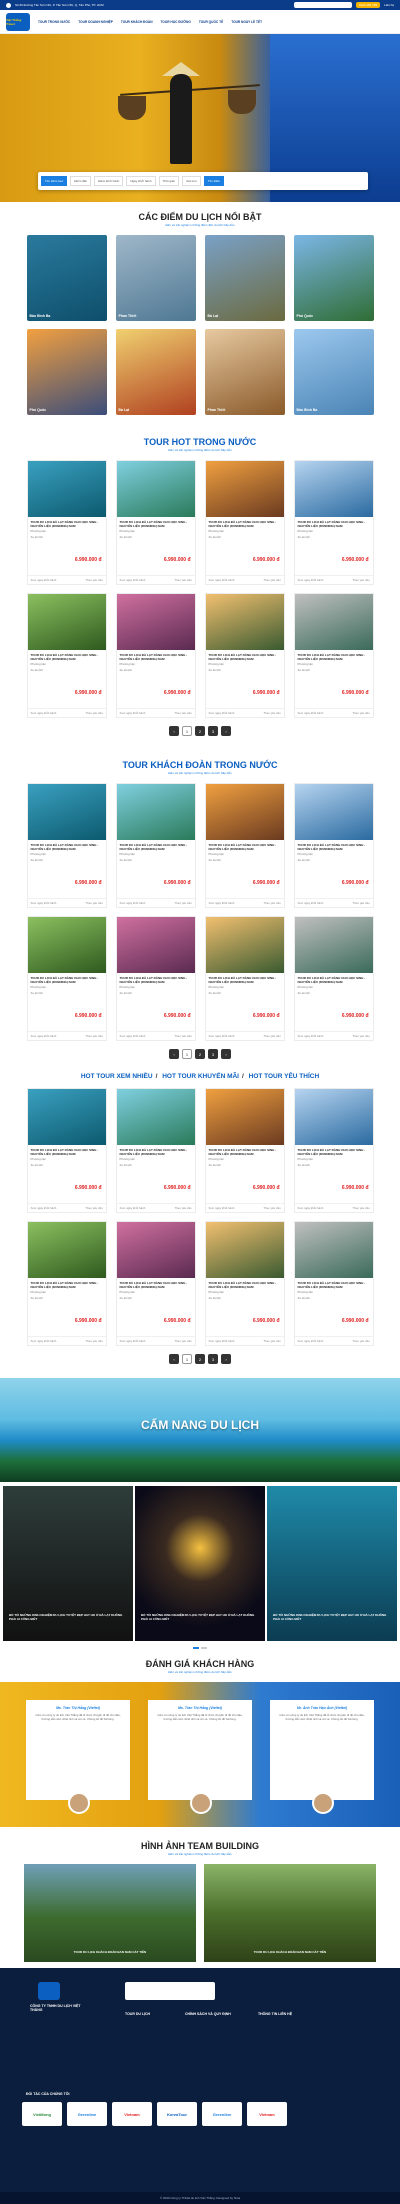 This screenshot has height=2204, width=400. Describe the element at coordinates (54, 22) in the screenshot. I see `nav-item: Tour trong nước` at that location.